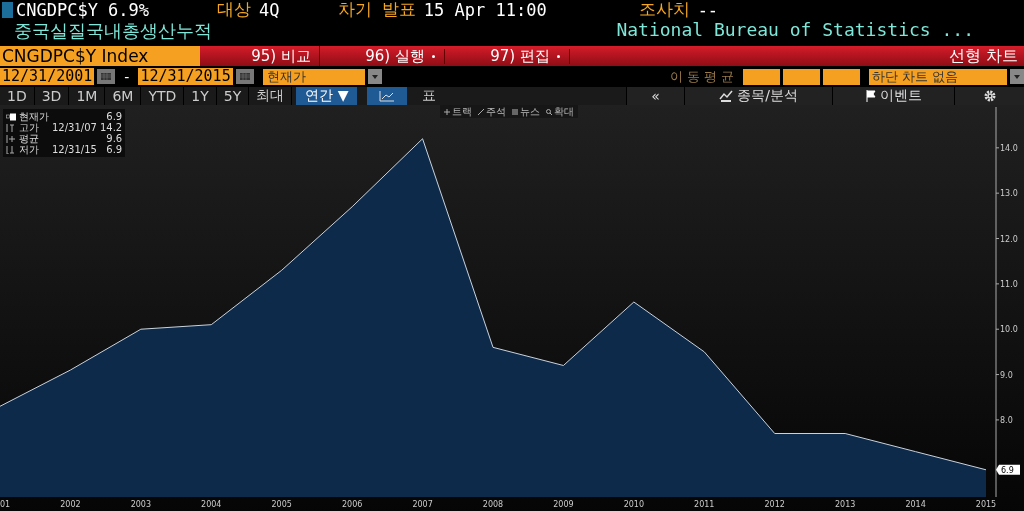  What do you see at coordinates (352, 504) in the screenshot?
I see `x-axis-label: 2006` at bounding box center [352, 504].